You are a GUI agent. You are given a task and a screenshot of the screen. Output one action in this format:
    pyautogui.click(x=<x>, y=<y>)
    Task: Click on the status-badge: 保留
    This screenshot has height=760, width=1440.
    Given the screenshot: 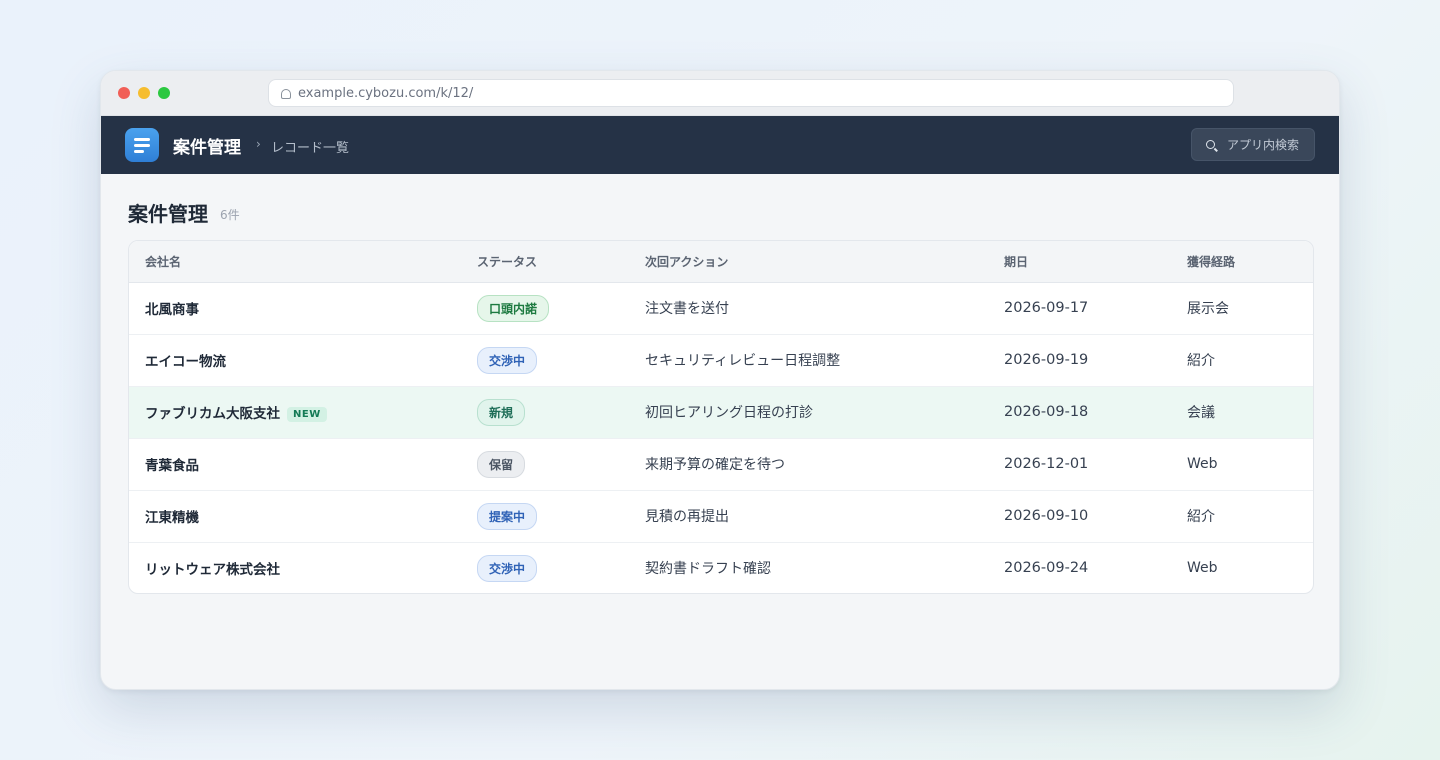 What is the action you would take?
    pyautogui.click(x=501, y=464)
    